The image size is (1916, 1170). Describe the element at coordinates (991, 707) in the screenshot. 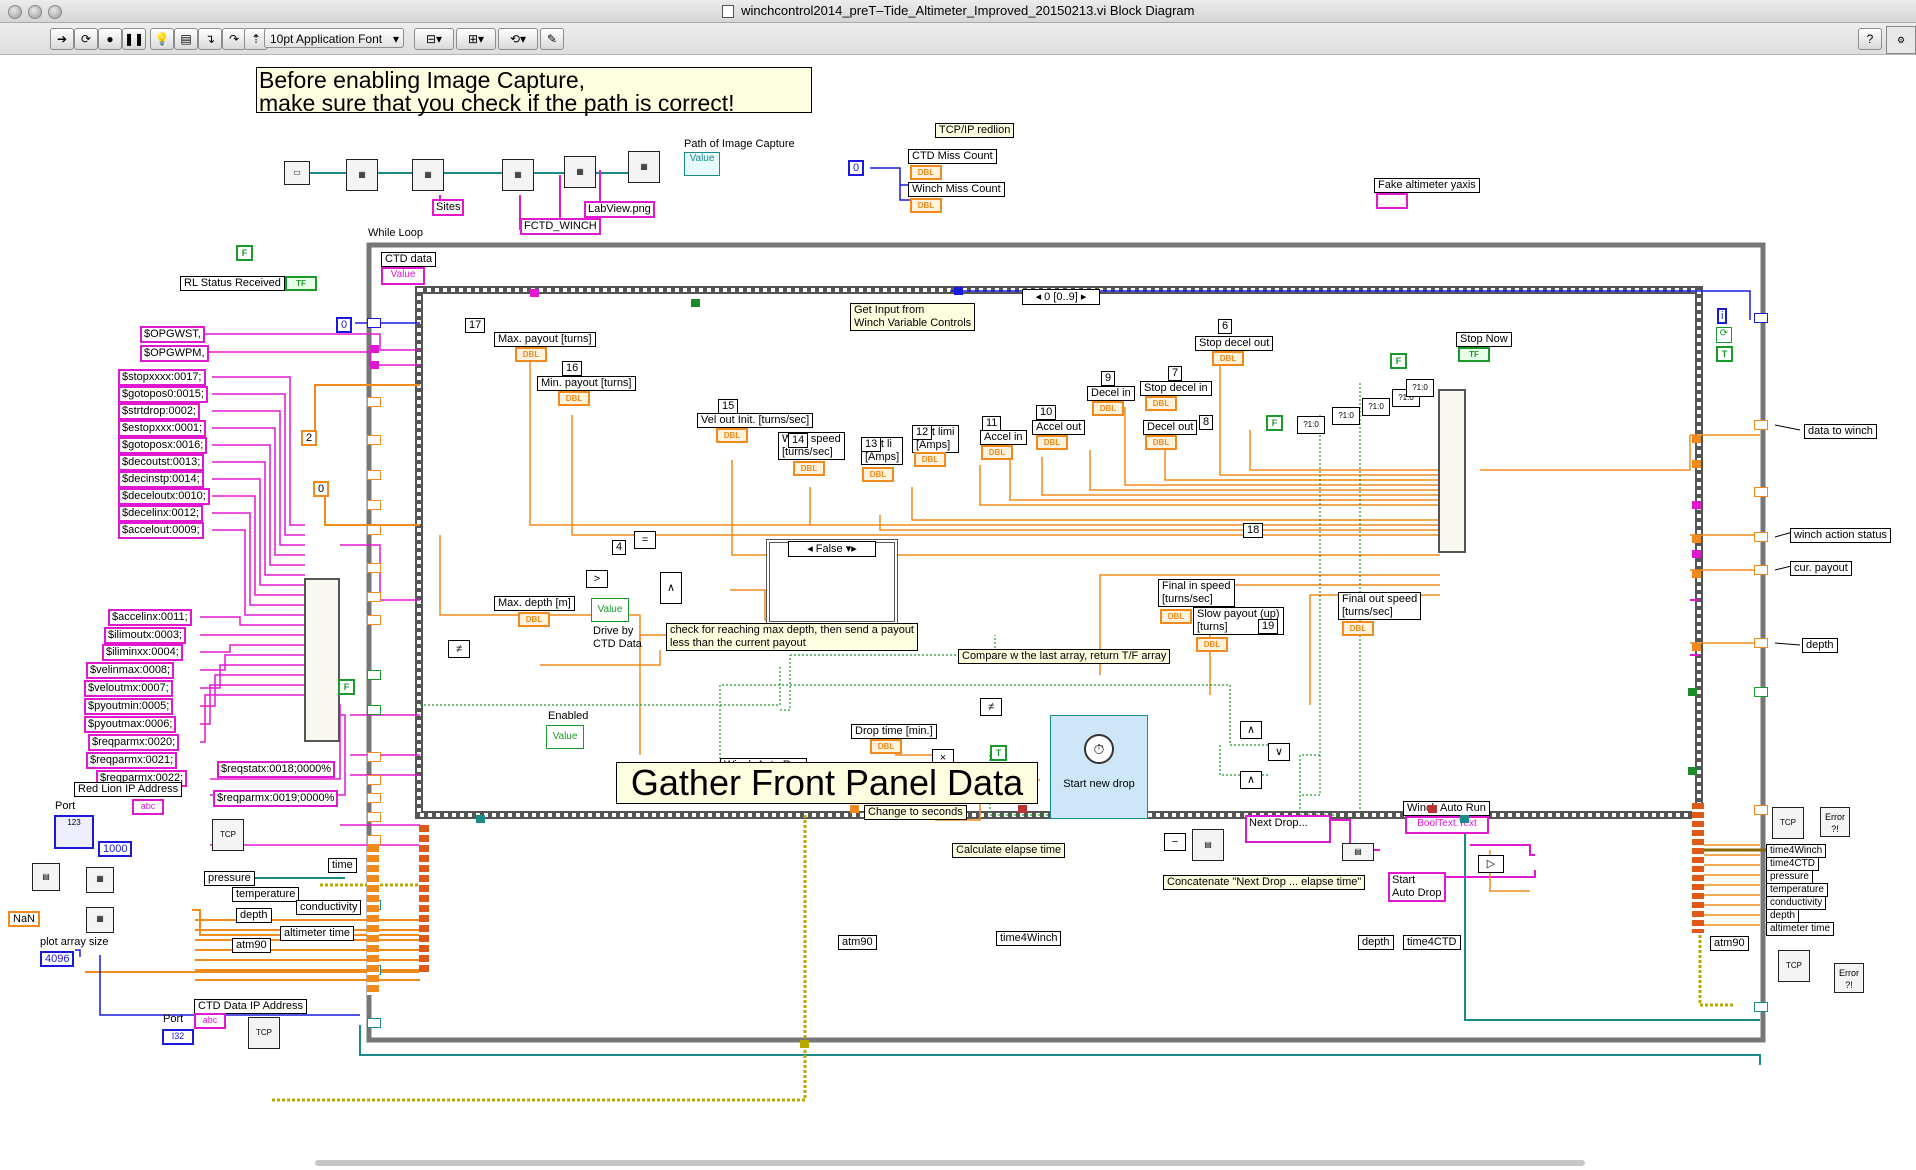

I see `not-equal-node-2: ≠` at that location.